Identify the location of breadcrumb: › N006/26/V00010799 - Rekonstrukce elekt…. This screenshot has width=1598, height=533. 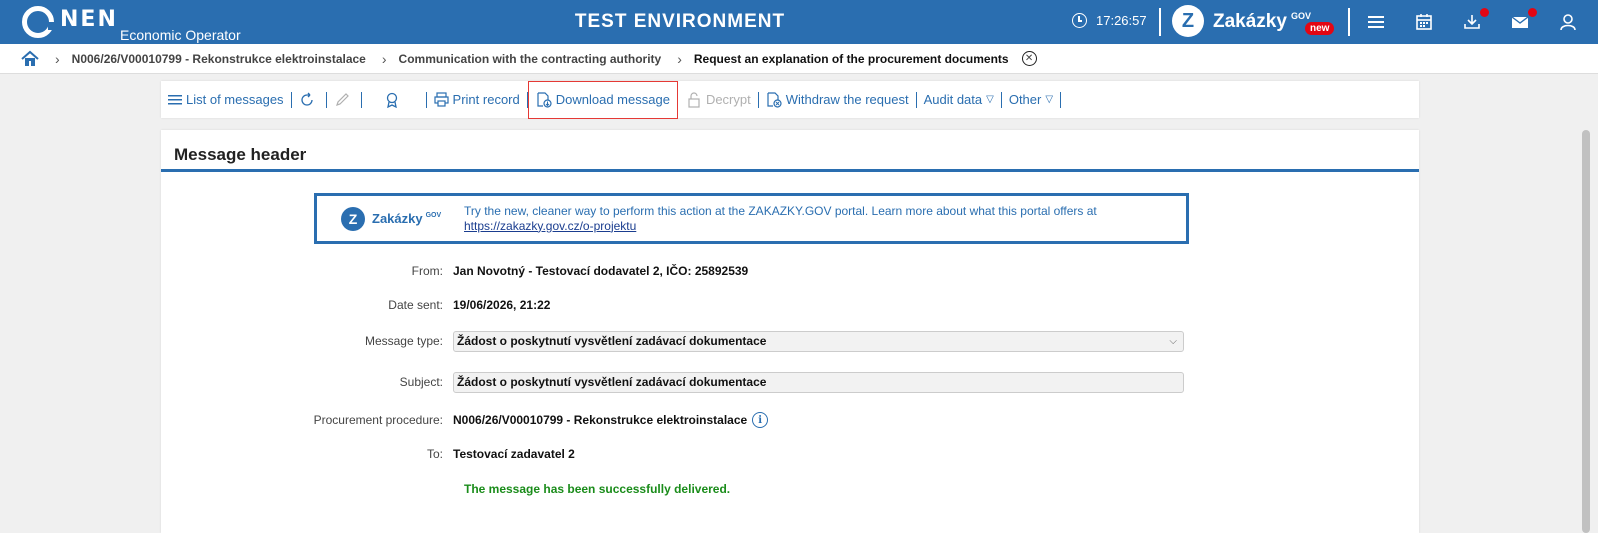
(799, 59).